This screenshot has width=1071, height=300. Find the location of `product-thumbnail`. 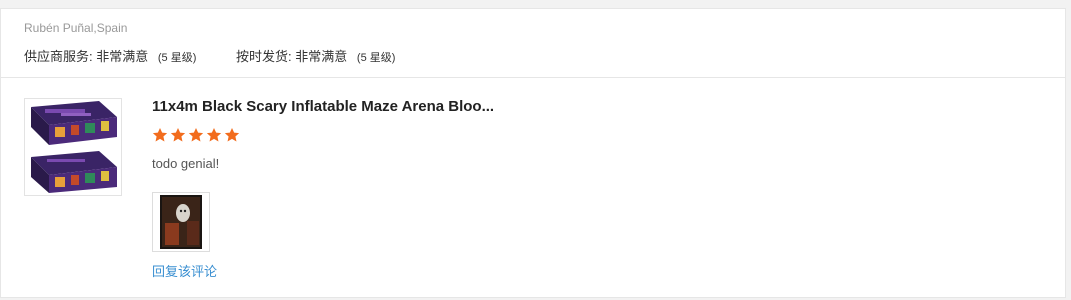

product-thumbnail is located at coordinates (73, 147).